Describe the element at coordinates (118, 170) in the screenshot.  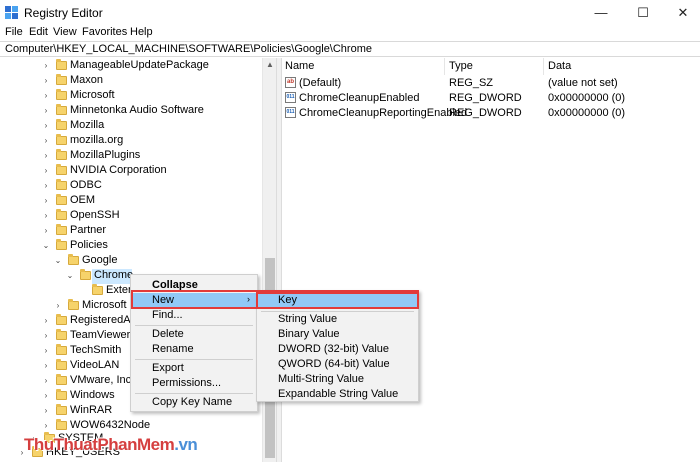
I see `tree-item-label: NVIDIA Corporation` at that location.